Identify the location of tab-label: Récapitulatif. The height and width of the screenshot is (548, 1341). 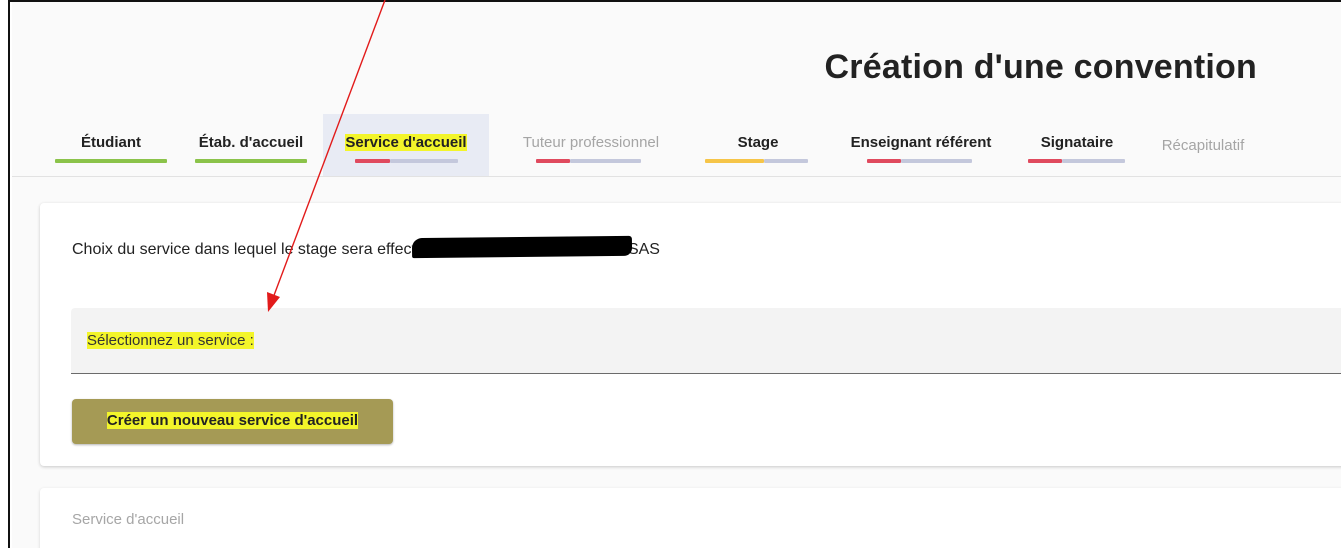
(1203, 145).